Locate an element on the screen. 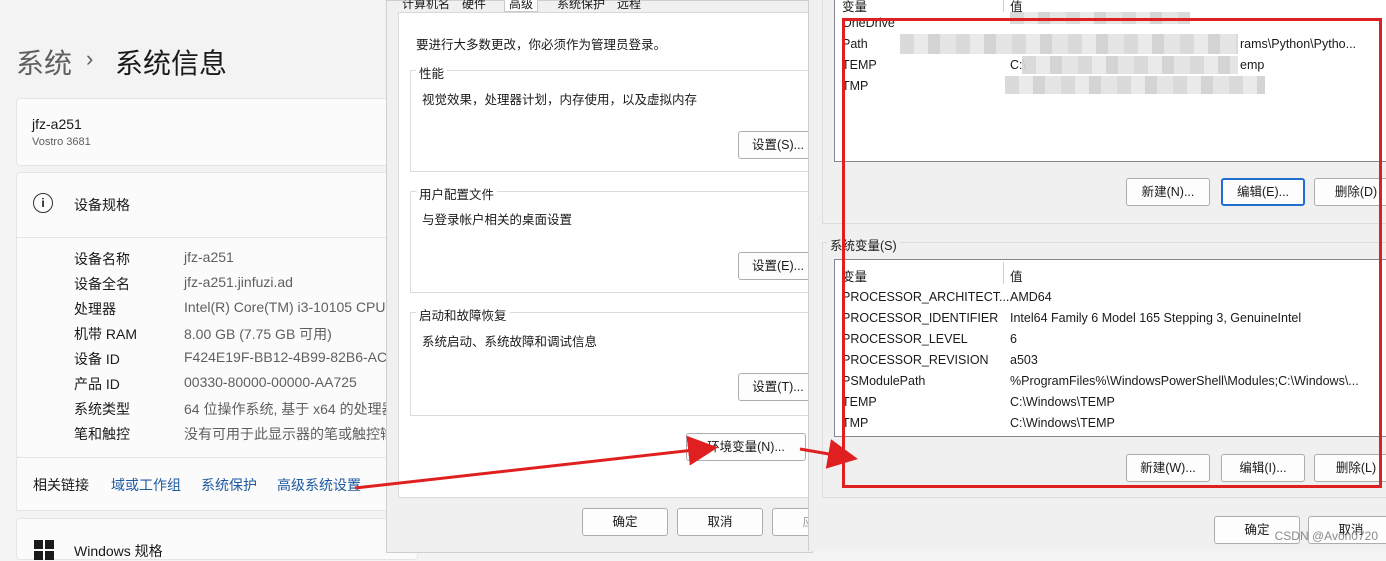 Image resolution: width=1386 pixels, height=561 pixels. watermark: CSDN @Avon0720 is located at coordinates (1326, 536).